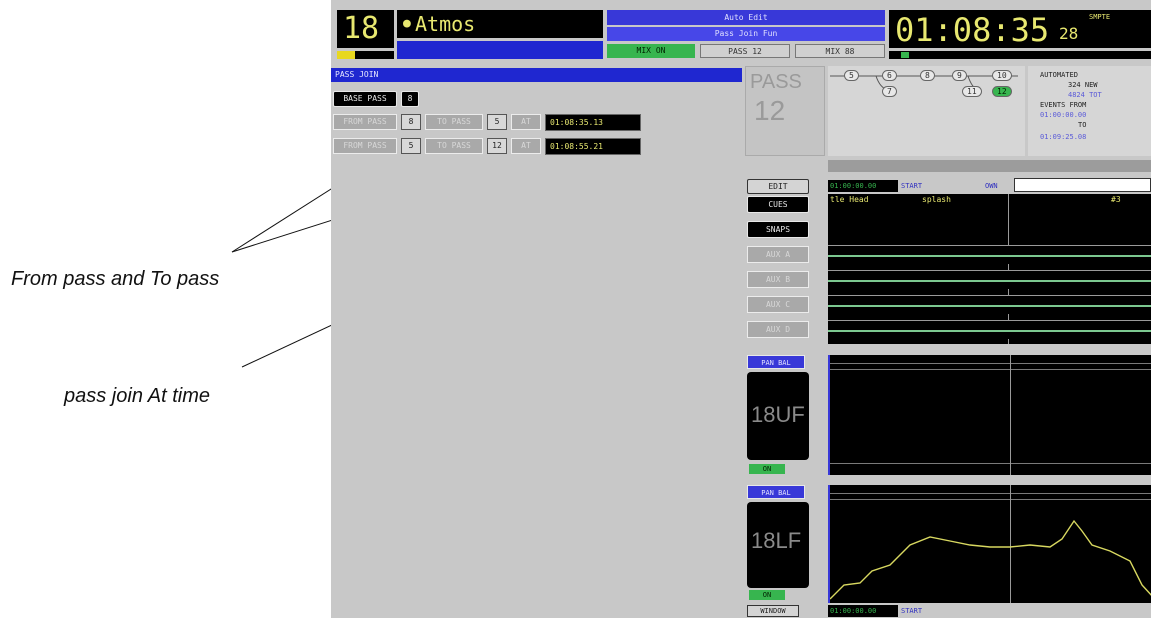  Describe the element at coordinates (849, 199) in the screenshot. I see `cue-text-1: tle Head` at that location.